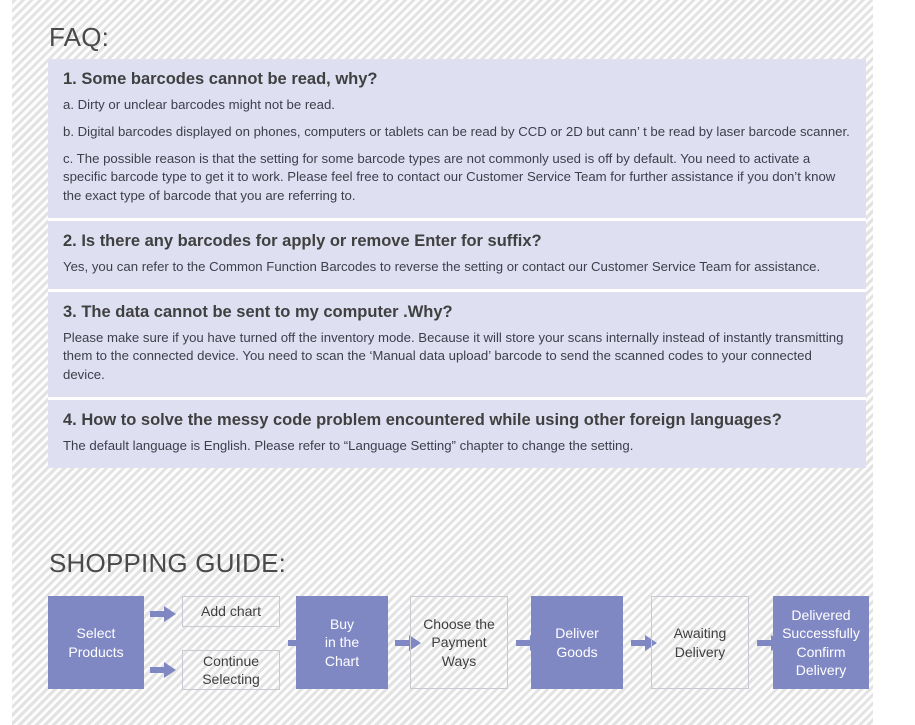  I want to click on flow-node-line: Selecting, so click(231, 679).